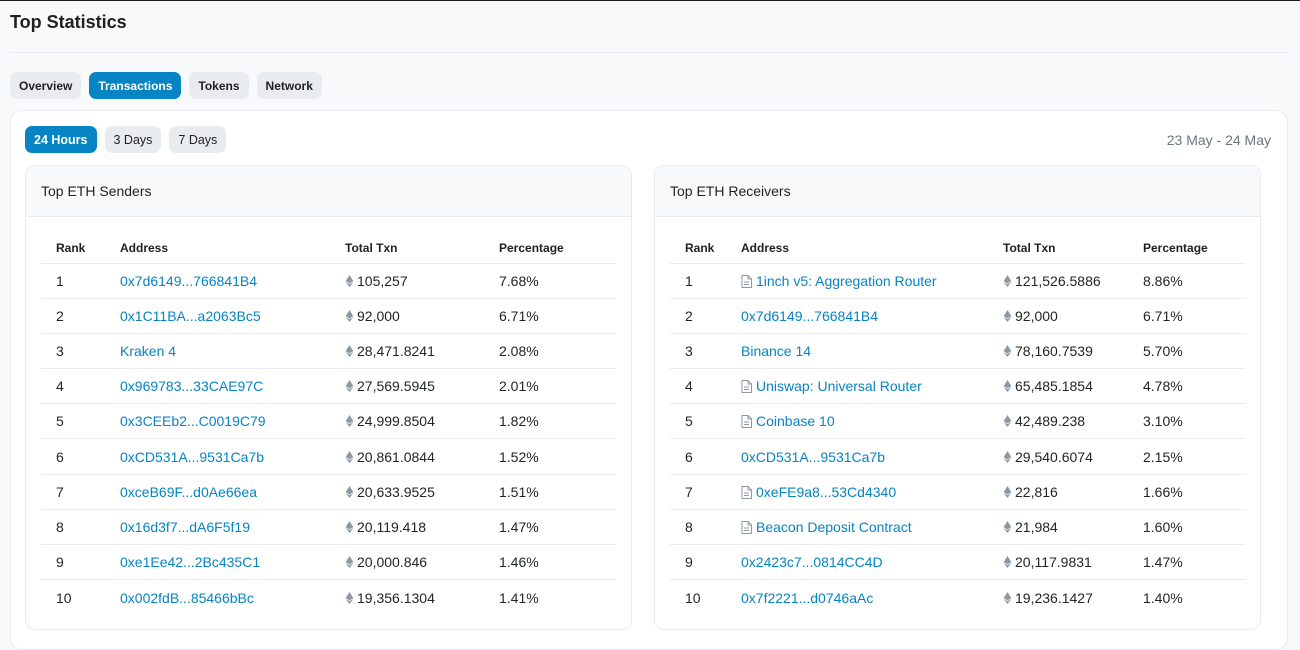 This screenshot has height=650, width=1300. What do you see at coordinates (191, 386) in the screenshot?
I see `address-link: 0x969783...33CAE97C` at bounding box center [191, 386].